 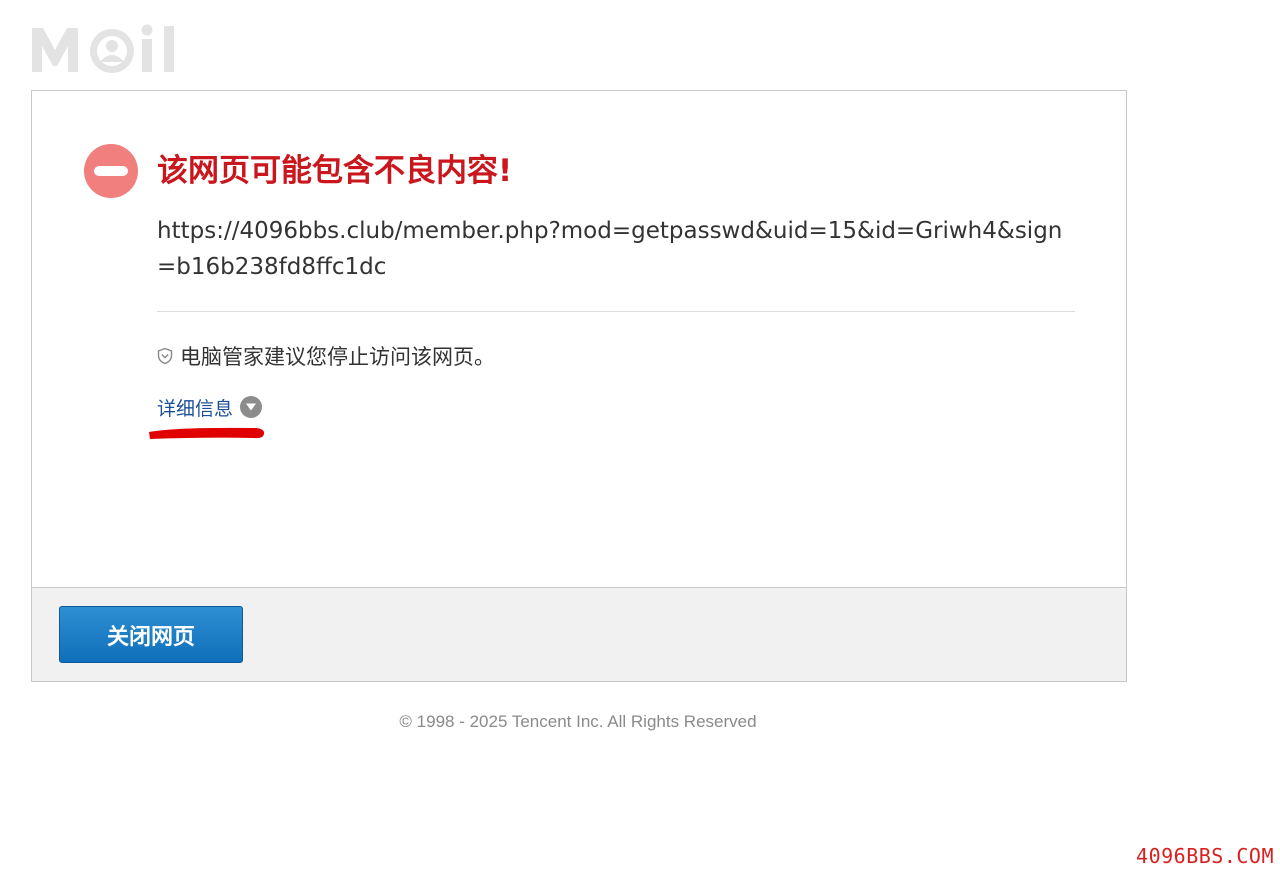 What do you see at coordinates (616, 311) in the screenshot?
I see `divider` at bounding box center [616, 311].